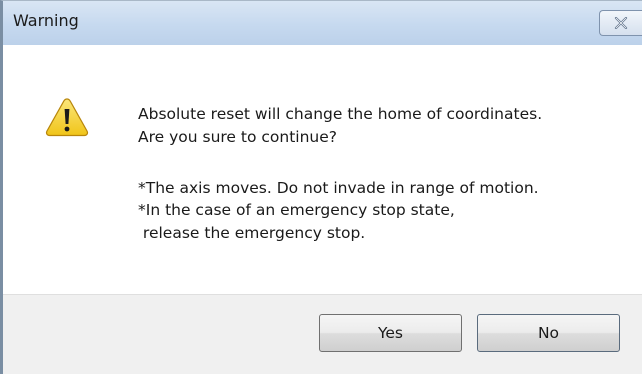  I want to click on close-icon, so click(621, 23).